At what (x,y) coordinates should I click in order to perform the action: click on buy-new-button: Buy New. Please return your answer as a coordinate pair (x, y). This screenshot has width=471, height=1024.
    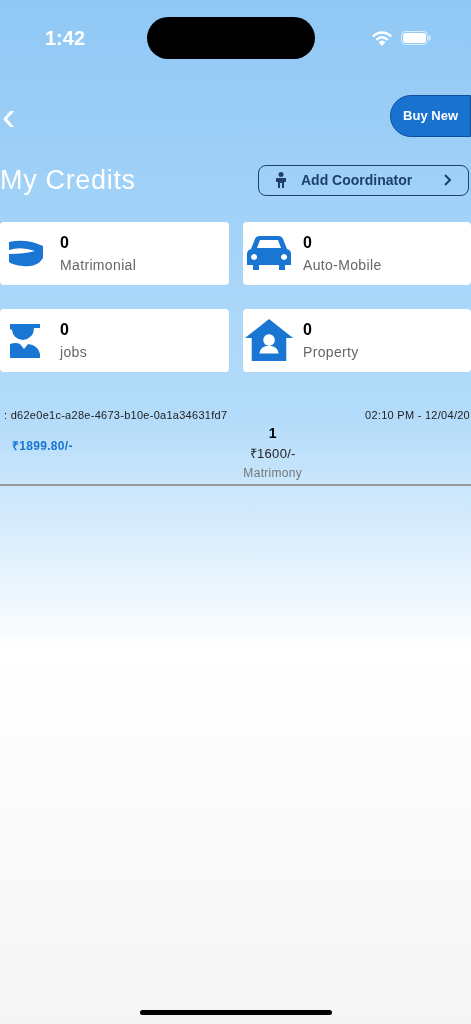
    Looking at the image, I should click on (430, 116).